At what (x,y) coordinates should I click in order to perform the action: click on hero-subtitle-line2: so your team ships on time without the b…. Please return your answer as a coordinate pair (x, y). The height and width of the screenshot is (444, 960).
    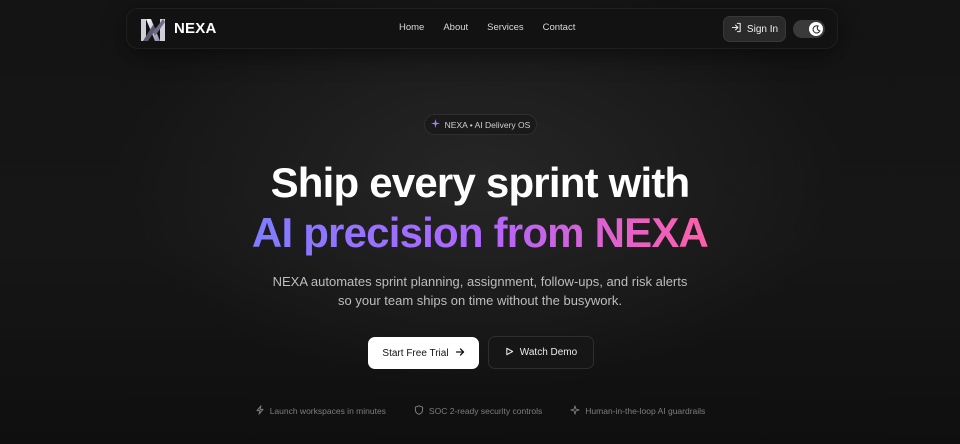
    Looking at the image, I should click on (480, 300).